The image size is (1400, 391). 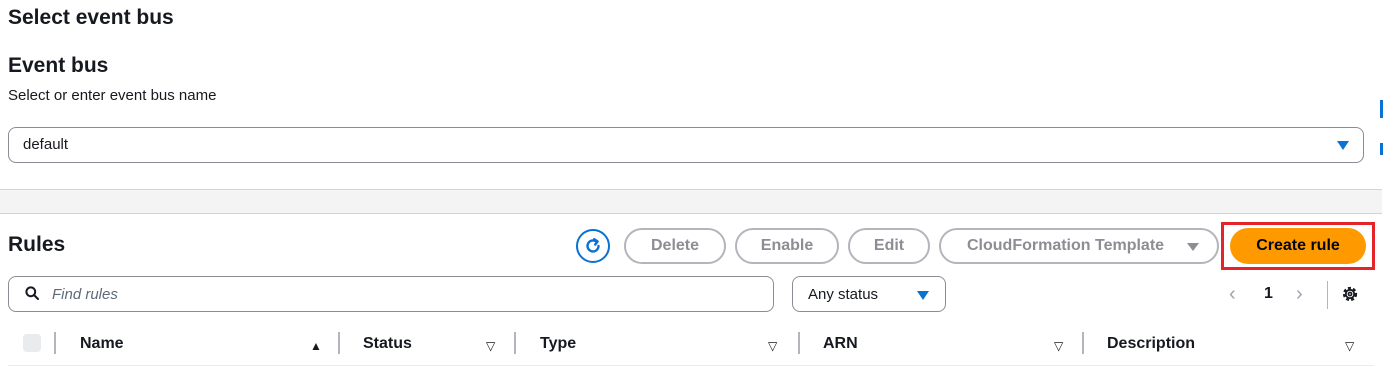 I want to click on section-title: Select event bus, so click(x=91, y=17).